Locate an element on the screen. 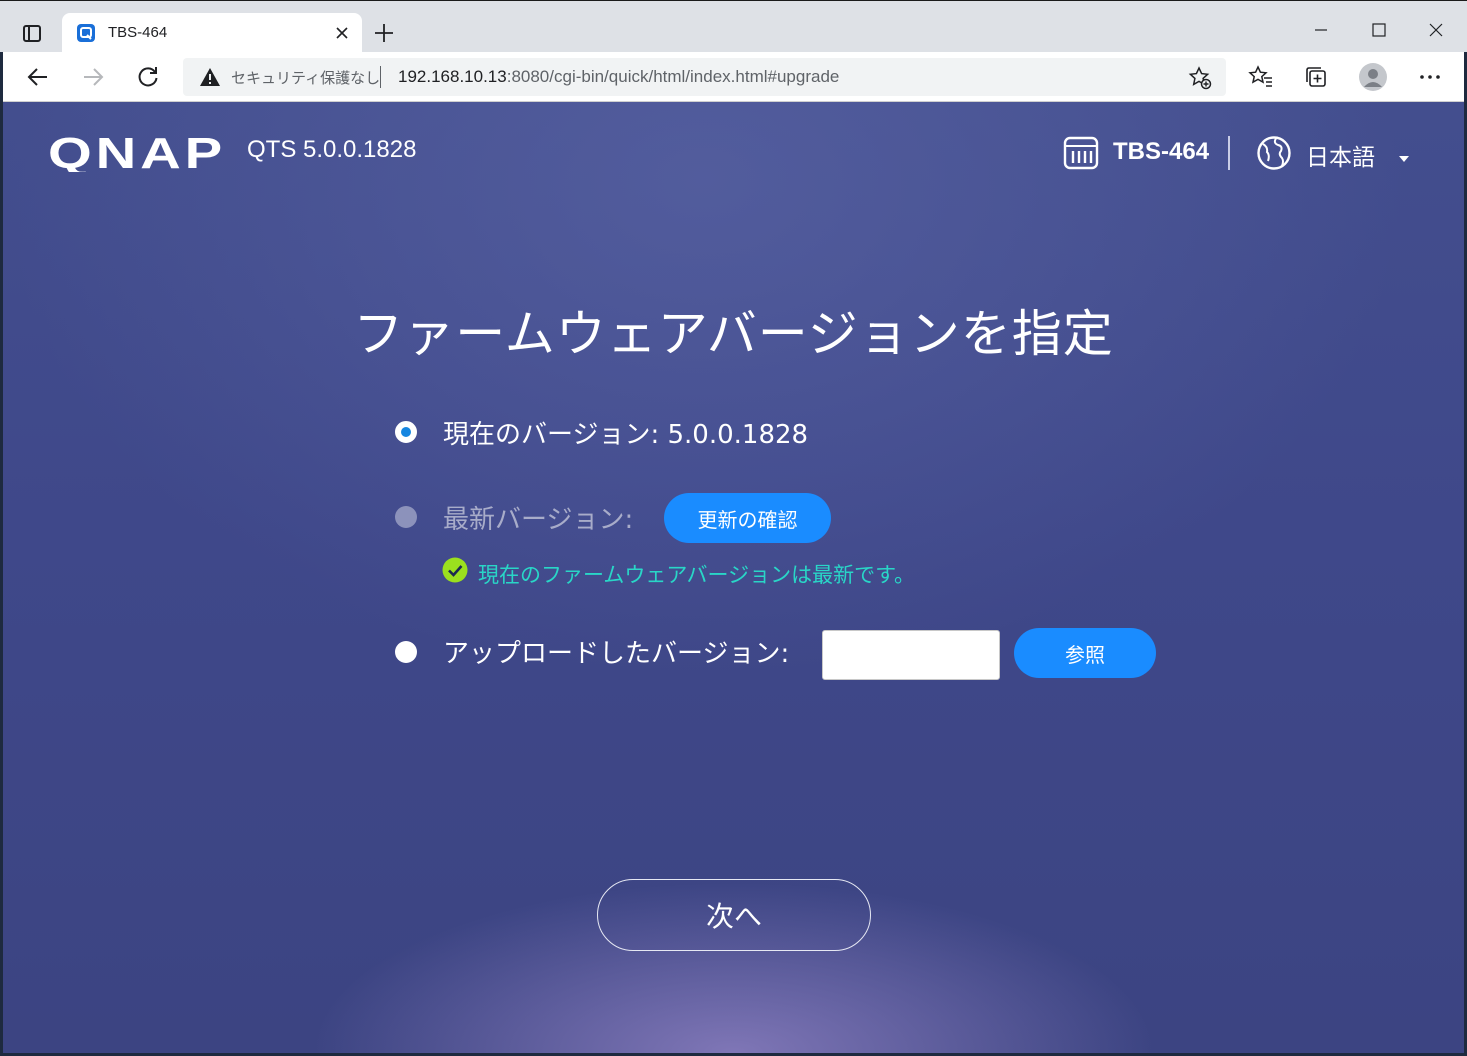 This screenshot has width=1467, height=1056. more-menu-icon is located at coordinates (1430, 77).